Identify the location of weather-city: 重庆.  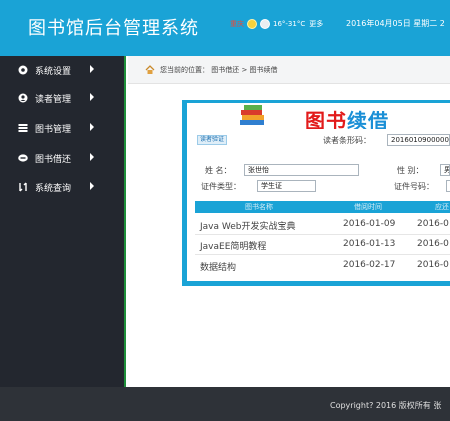
(237, 24).